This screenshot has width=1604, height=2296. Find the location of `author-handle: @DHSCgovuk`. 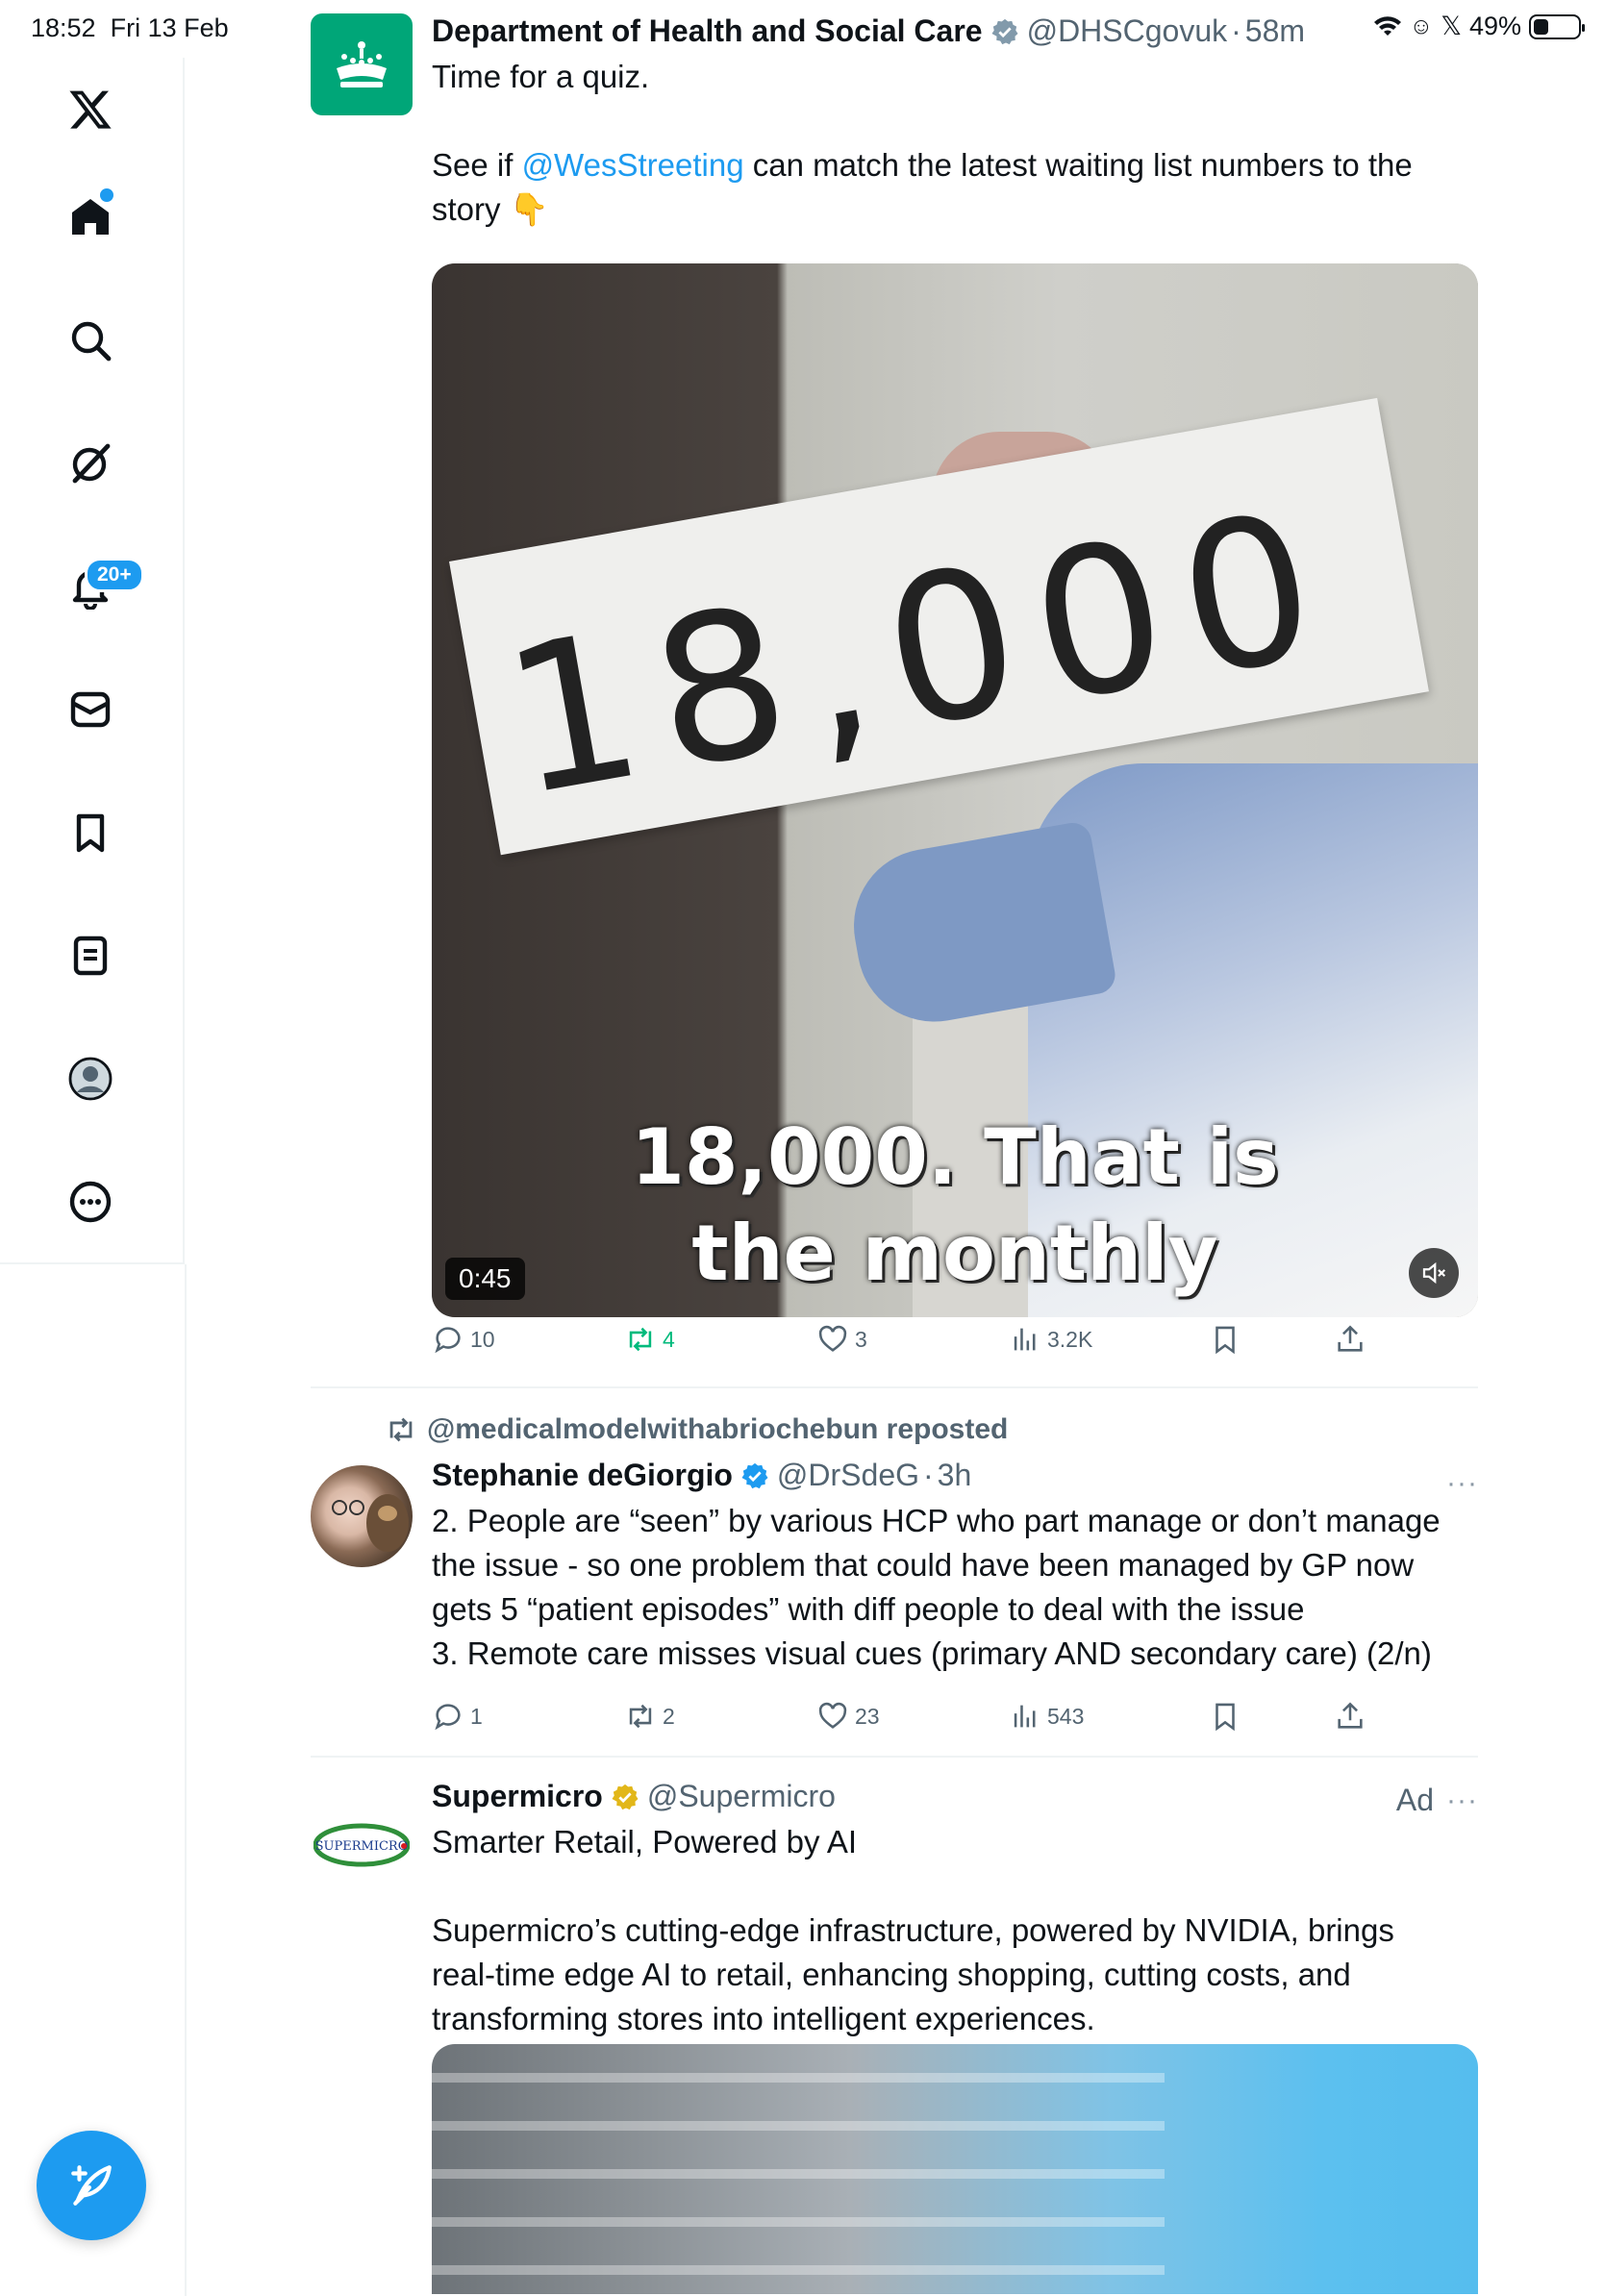

author-handle: @DHSCgovuk is located at coordinates (1127, 31).